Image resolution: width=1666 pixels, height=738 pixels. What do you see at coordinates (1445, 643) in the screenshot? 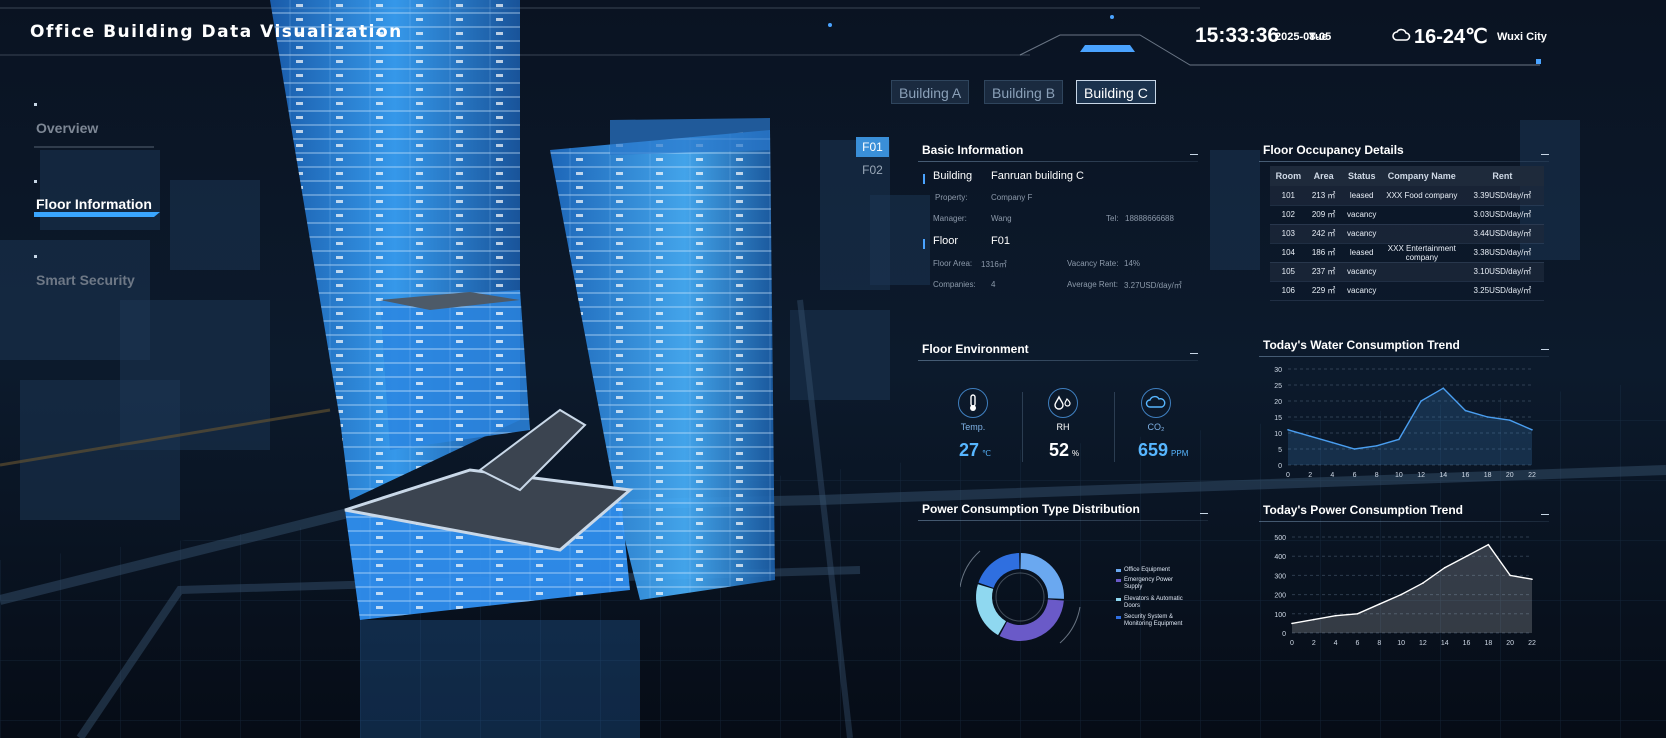
I see `x-tick-label: 14` at bounding box center [1445, 643].